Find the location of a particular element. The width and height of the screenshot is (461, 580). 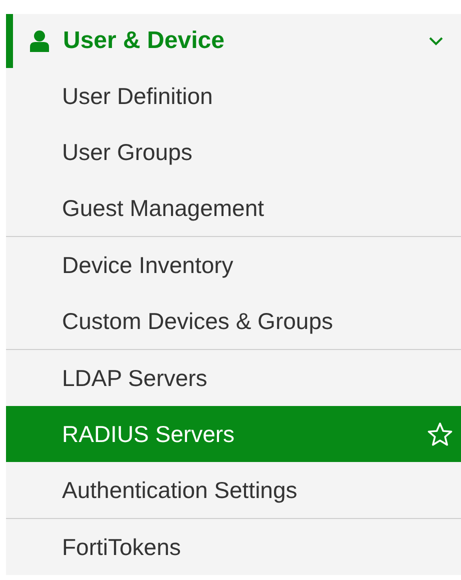

menu-item: Authentication Settings is located at coordinates (233, 490).